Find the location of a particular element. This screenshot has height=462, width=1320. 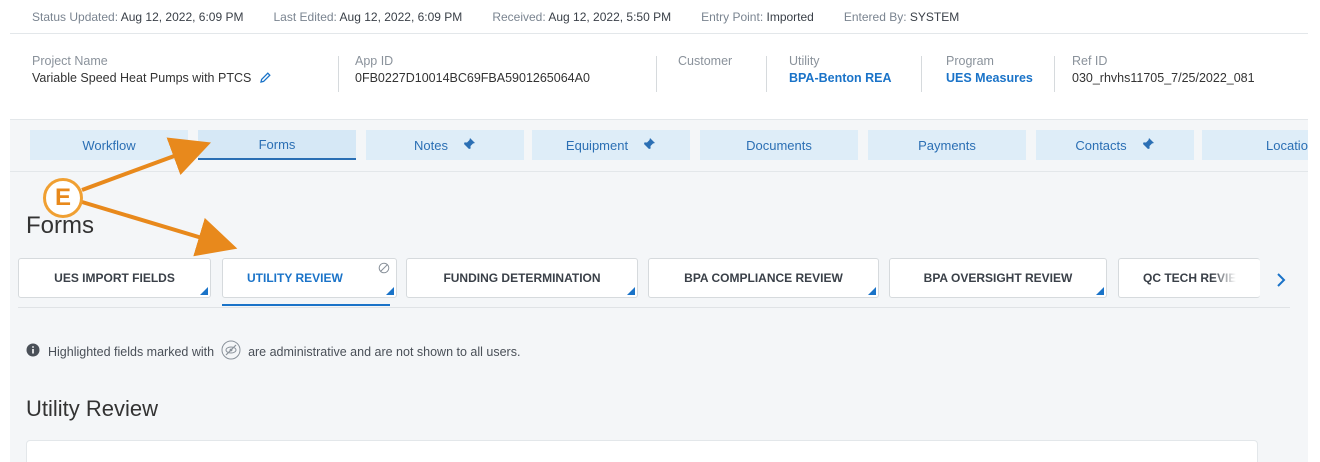

tab-notes: Notes is located at coordinates (445, 145).